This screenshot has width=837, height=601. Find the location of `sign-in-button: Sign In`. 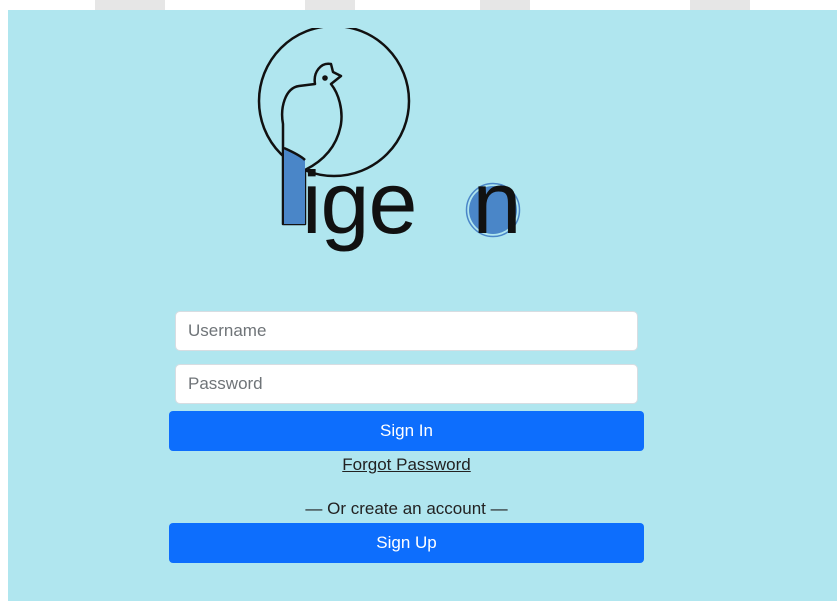

sign-in-button: Sign In is located at coordinates (406, 431).